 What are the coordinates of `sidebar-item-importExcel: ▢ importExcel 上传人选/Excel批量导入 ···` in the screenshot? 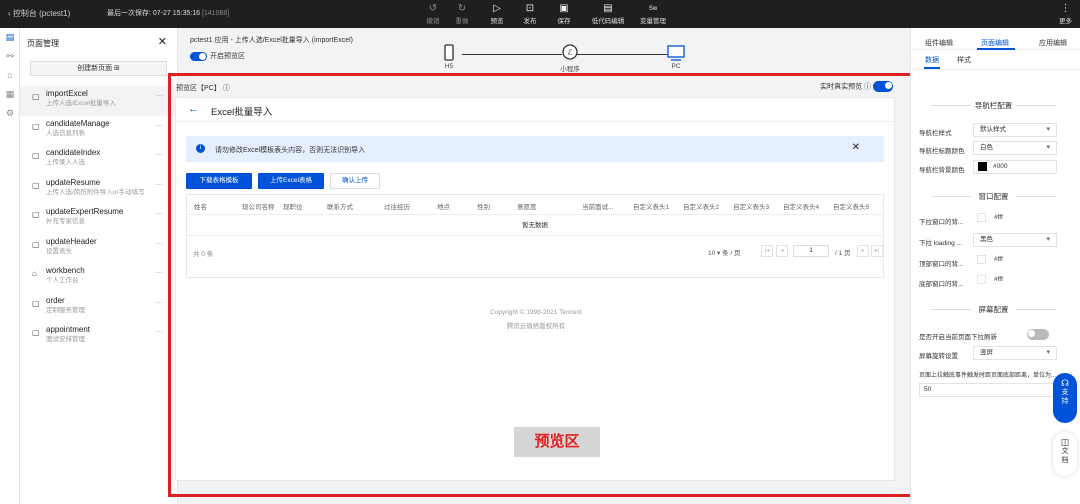 It's located at (98, 101).